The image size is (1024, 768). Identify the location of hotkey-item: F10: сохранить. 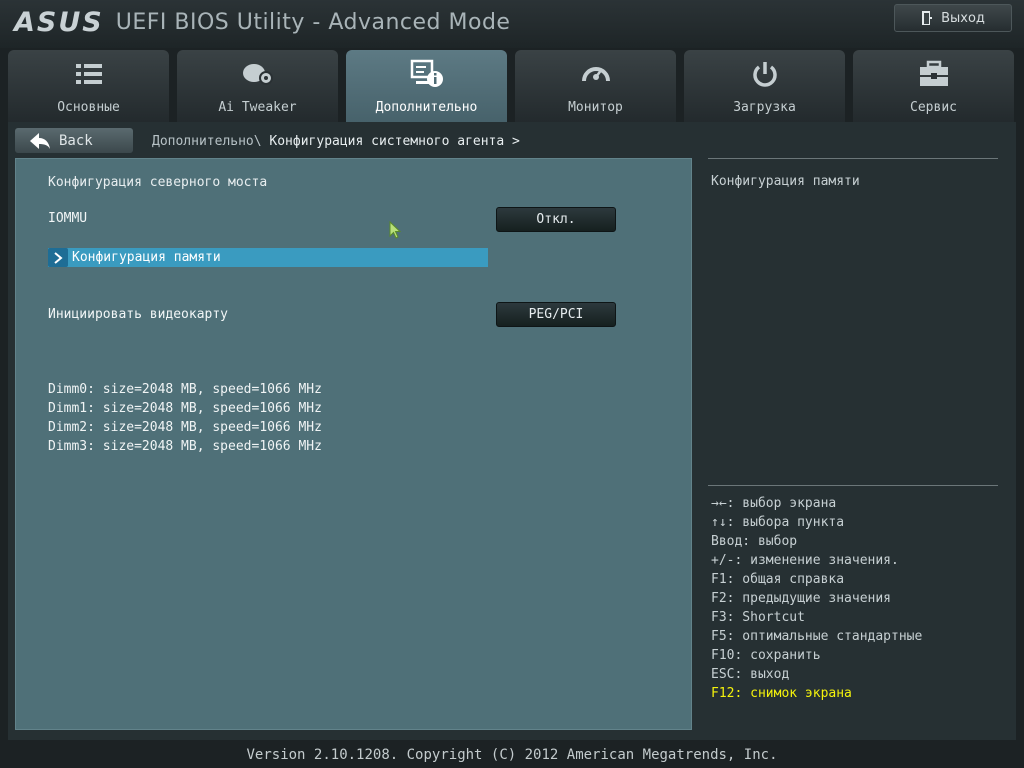
(766, 655).